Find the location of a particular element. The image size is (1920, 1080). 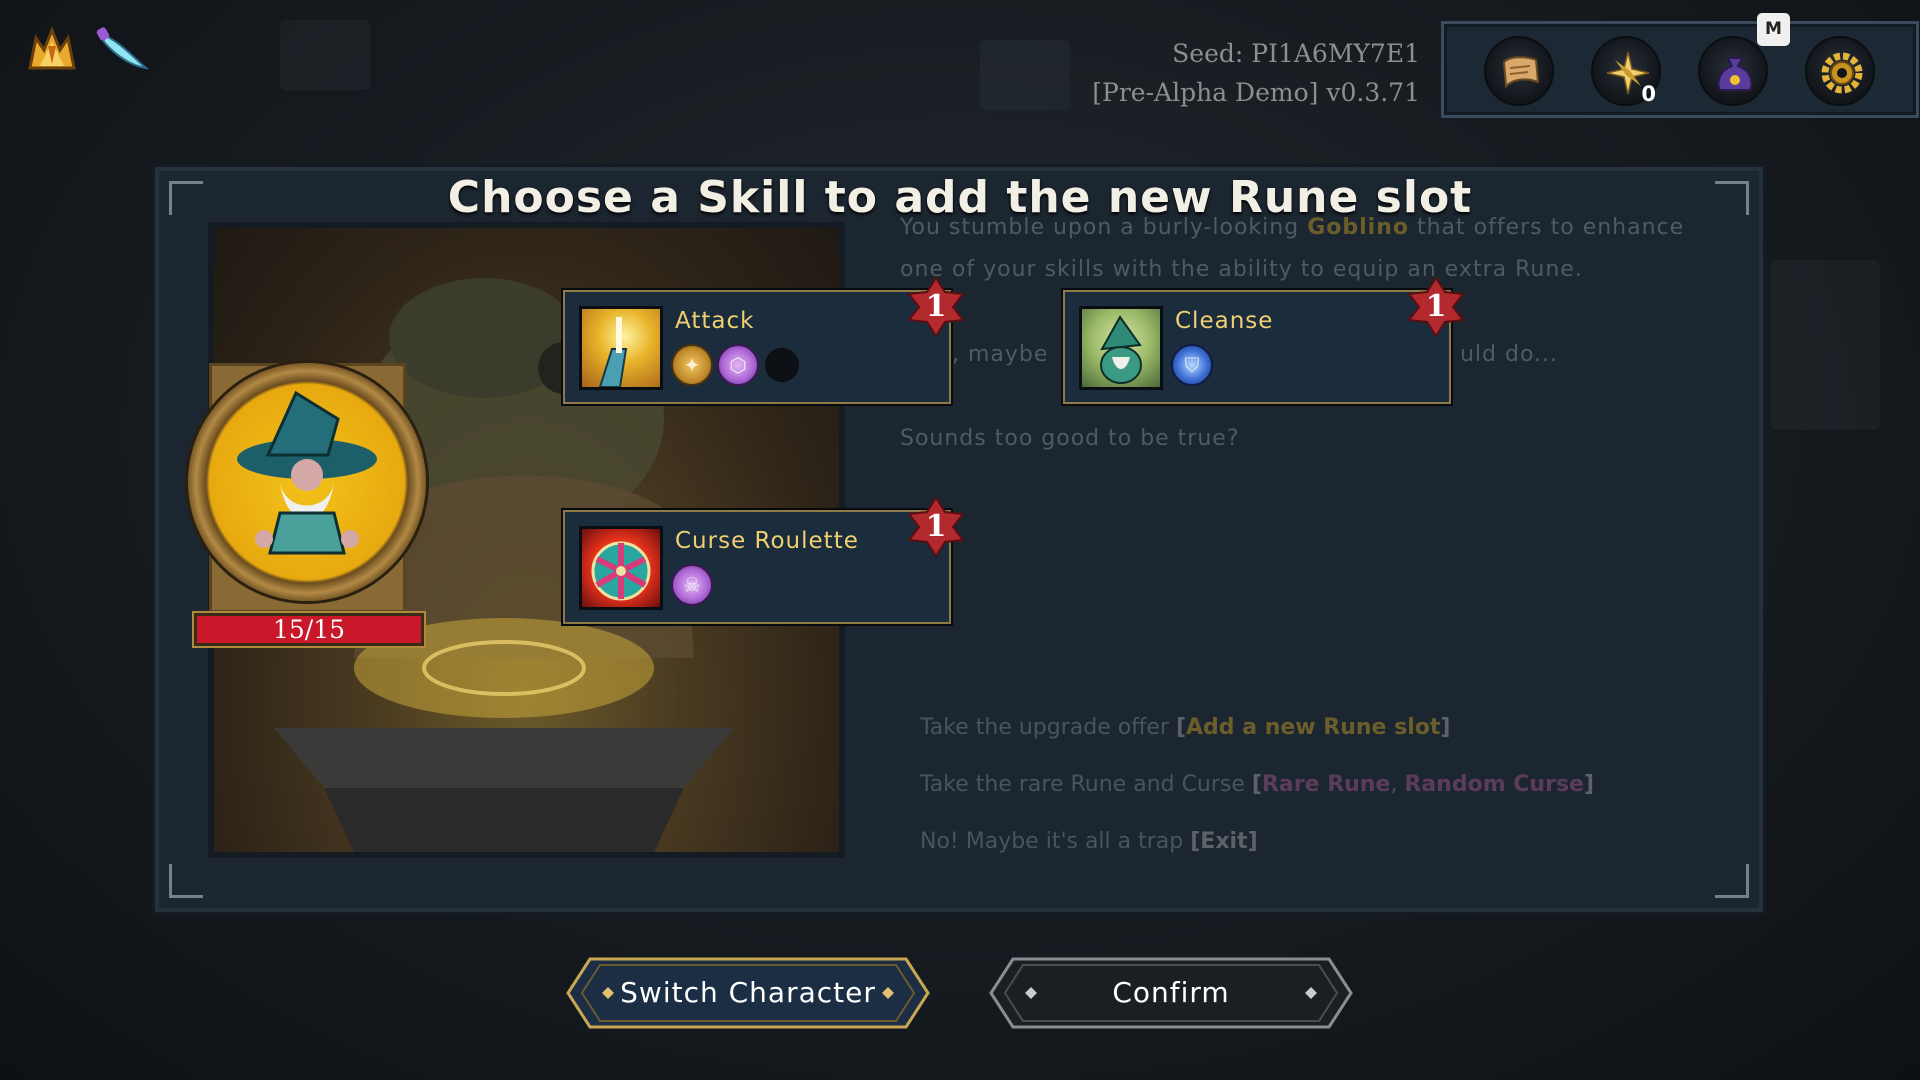

loot-bag-icon is located at coordinates (1735, 74).